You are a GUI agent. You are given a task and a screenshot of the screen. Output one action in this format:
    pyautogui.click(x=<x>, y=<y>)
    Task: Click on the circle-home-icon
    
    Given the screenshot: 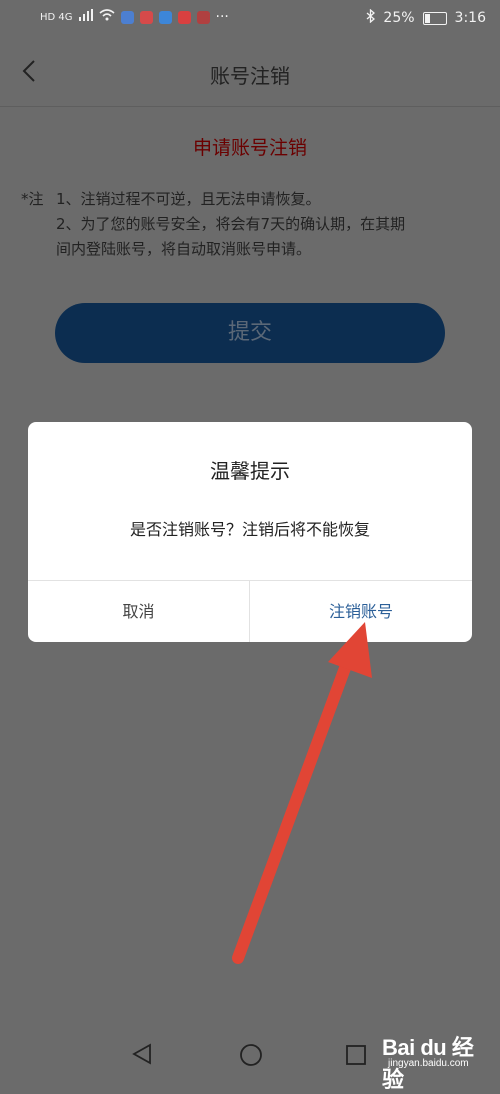 What is the action you would take?
    pyautogui.click(x=251, y=1055)
    